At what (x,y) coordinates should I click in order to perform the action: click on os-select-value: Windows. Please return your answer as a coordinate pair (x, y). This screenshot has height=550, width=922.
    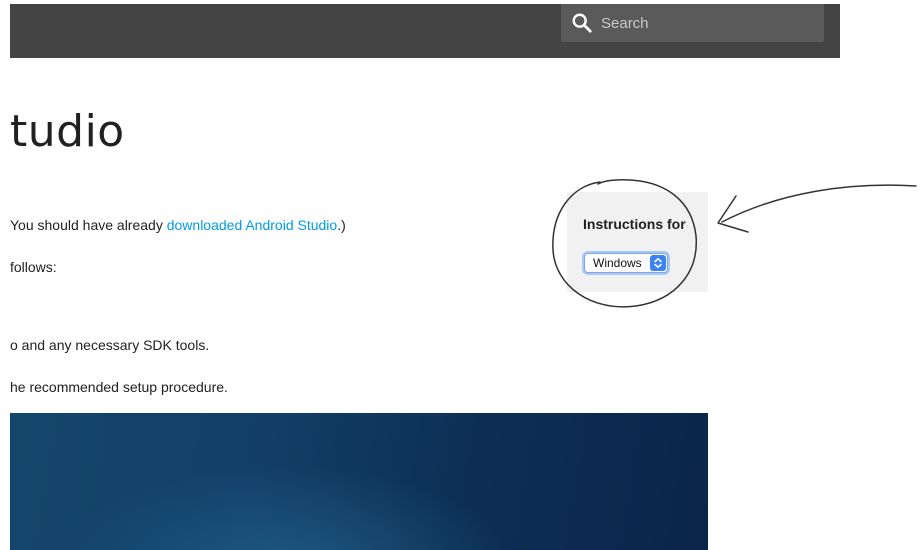
    Looking at the image, I should click on (617, 263).